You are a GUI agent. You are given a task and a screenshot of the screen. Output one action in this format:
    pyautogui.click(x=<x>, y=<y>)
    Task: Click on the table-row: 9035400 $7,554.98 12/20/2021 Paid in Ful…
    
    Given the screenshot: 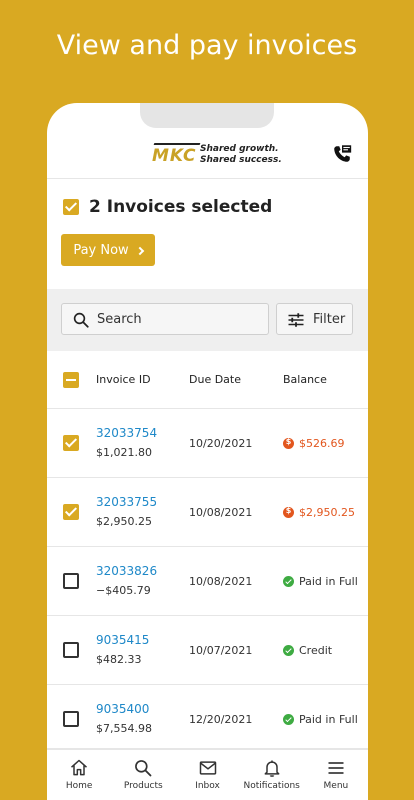 What is the action you would take?
    pyautogui.click(x=207, y=717)
    